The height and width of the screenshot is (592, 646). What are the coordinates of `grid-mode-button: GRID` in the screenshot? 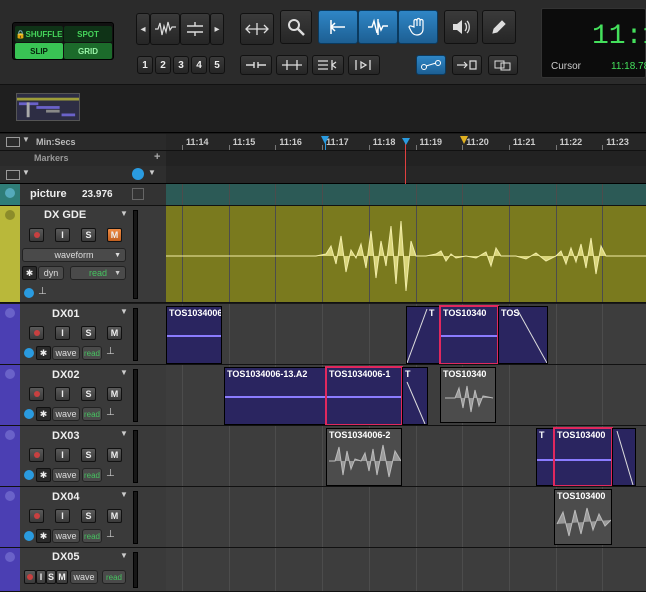 It's located at (88, 51).